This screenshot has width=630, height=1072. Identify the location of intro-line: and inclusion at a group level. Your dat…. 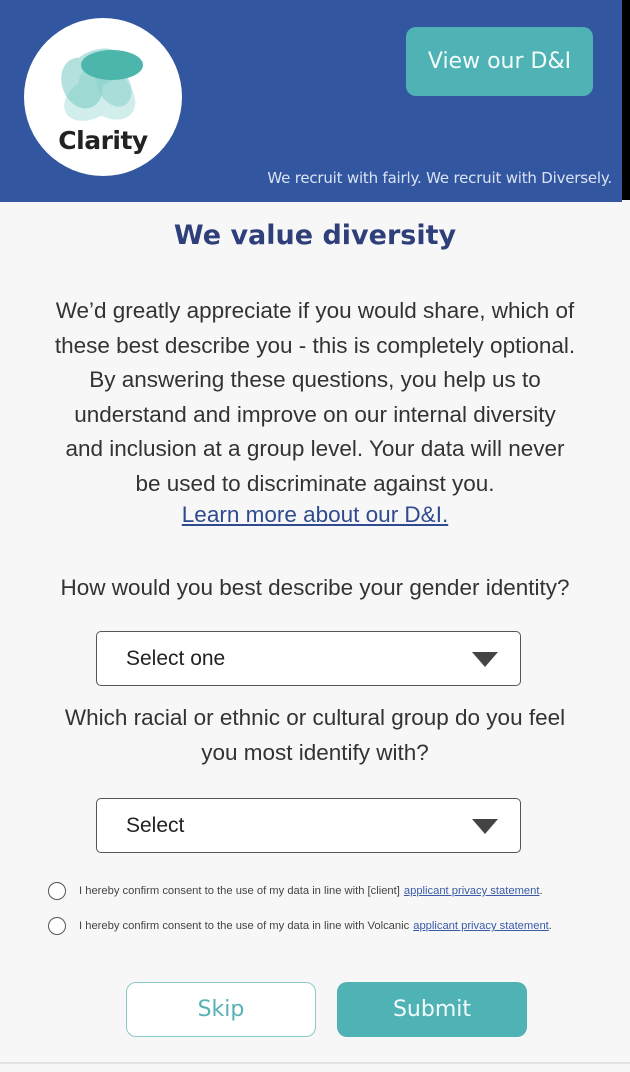
(315, 448).